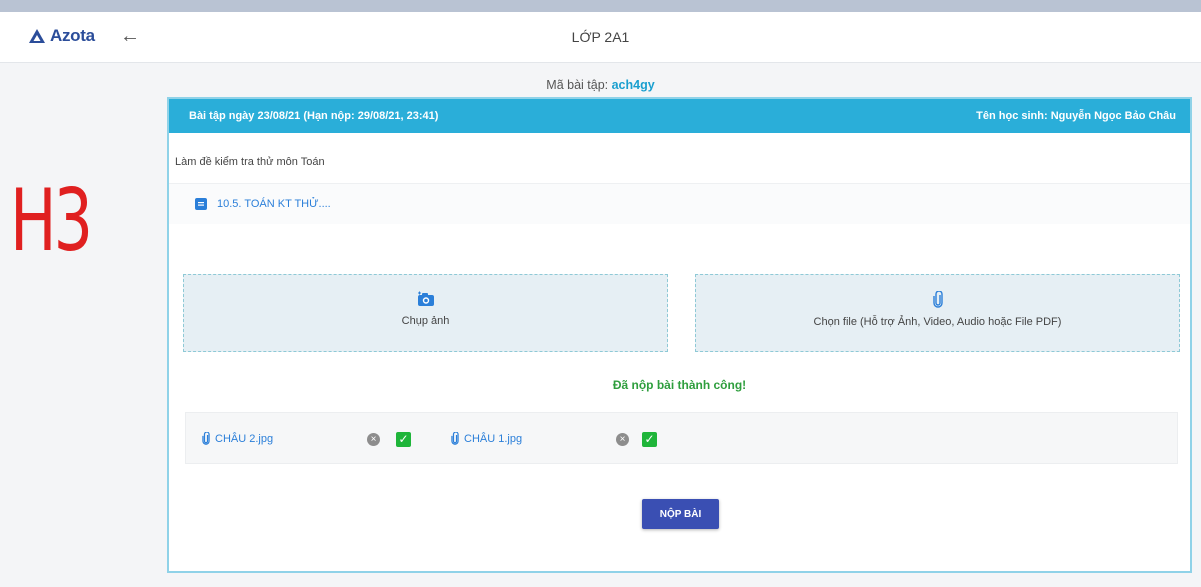 The height and width of the screenshot is (587, 1201). What do you see at coordinates (373, 439) in the screenshot?
I see `remove-file-1-icon: ×` at bounding box center [373, 439].